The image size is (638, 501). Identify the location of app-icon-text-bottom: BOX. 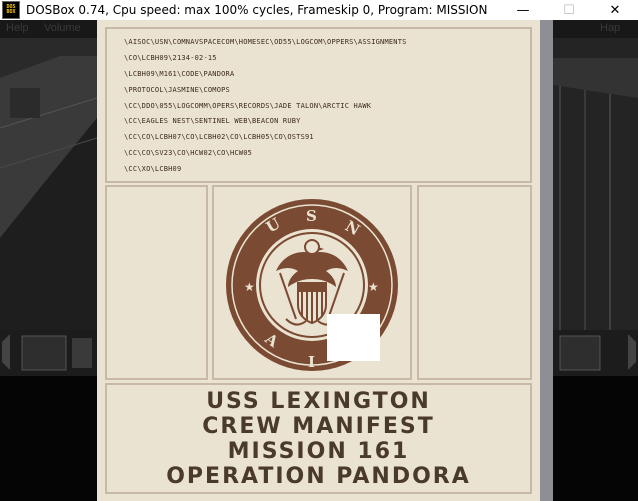
(11, 12).